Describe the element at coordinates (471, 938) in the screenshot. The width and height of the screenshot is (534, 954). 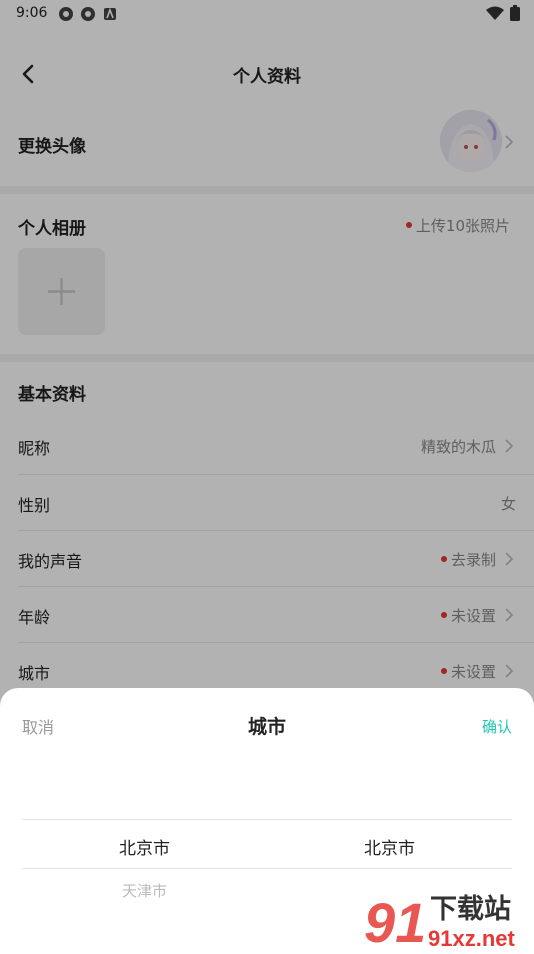
I see `svg-text: 91xz.net` at that location.